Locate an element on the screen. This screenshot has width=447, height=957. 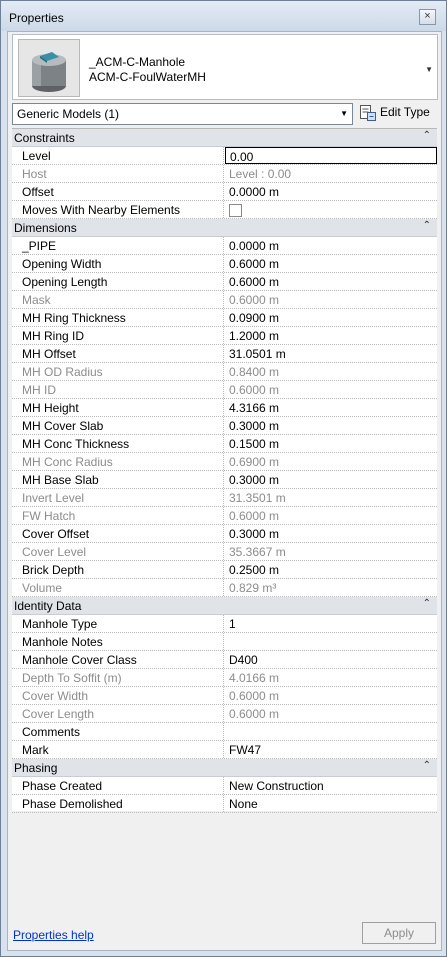
row-mh-height: MH Height 4.3166 m is located at coordinates (224, 408).